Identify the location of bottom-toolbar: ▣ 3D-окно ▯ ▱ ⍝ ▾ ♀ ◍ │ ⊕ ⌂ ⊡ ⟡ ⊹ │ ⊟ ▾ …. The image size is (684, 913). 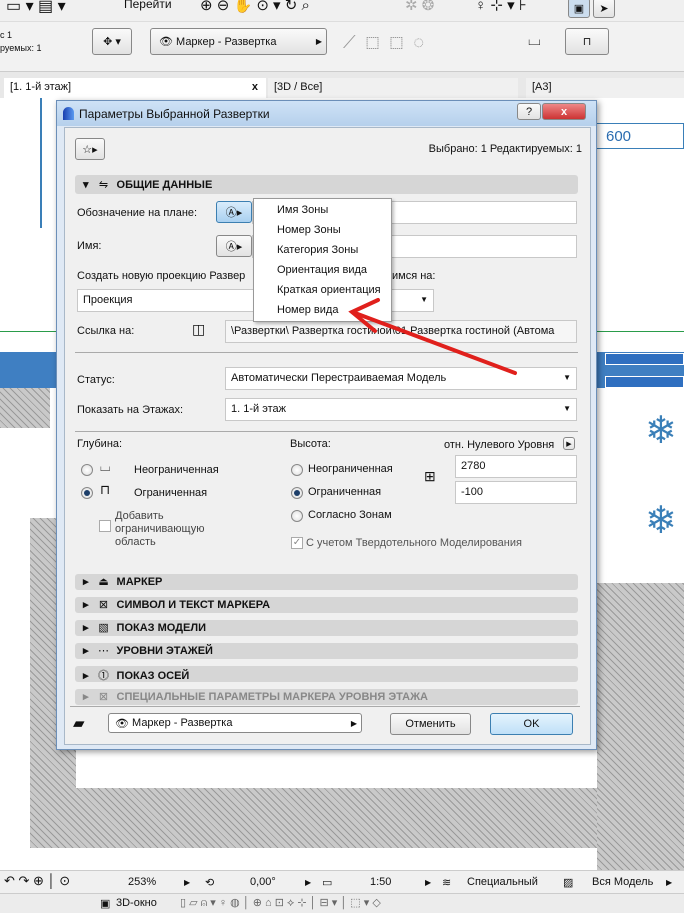
(342, 903).